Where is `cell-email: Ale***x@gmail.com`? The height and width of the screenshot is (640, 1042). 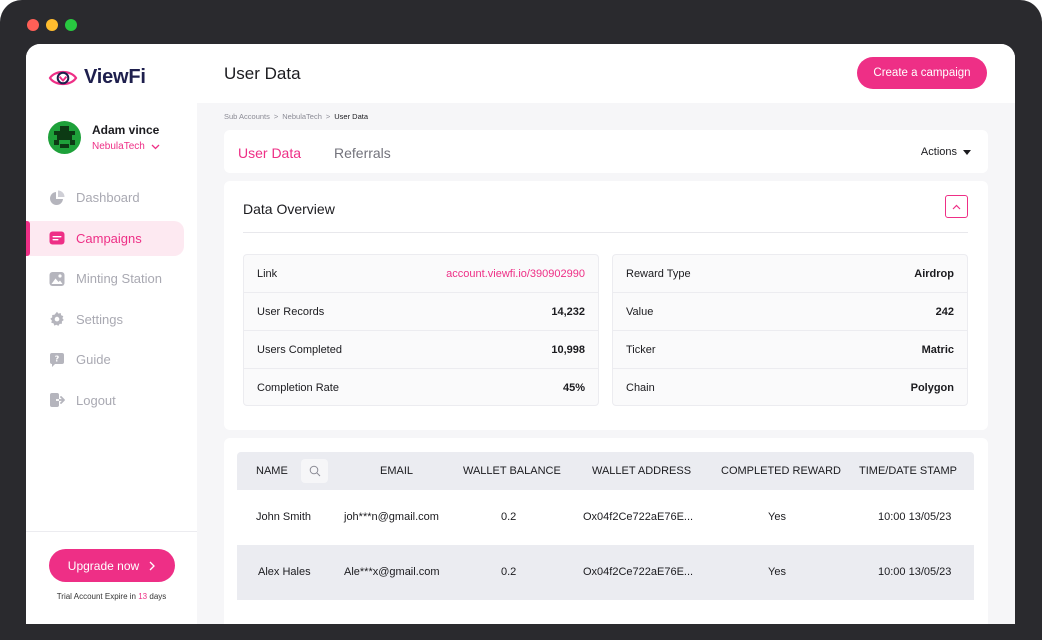
cell-email: Ale***x@gmail.com is located at coordinates (392, 572).